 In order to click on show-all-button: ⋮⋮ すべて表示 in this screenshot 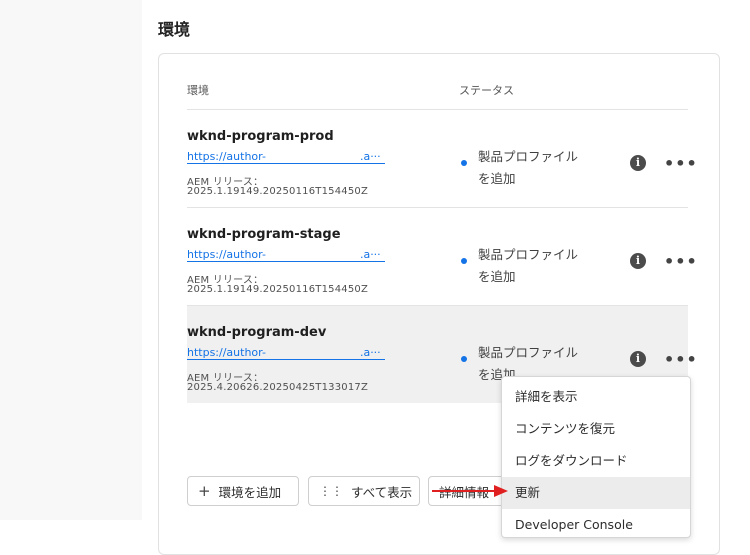, I will do `click(364, 491)`.